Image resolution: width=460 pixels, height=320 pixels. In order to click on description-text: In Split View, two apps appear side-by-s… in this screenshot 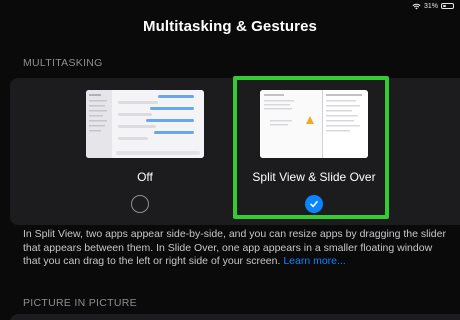, I will do `click(234, 248)`.